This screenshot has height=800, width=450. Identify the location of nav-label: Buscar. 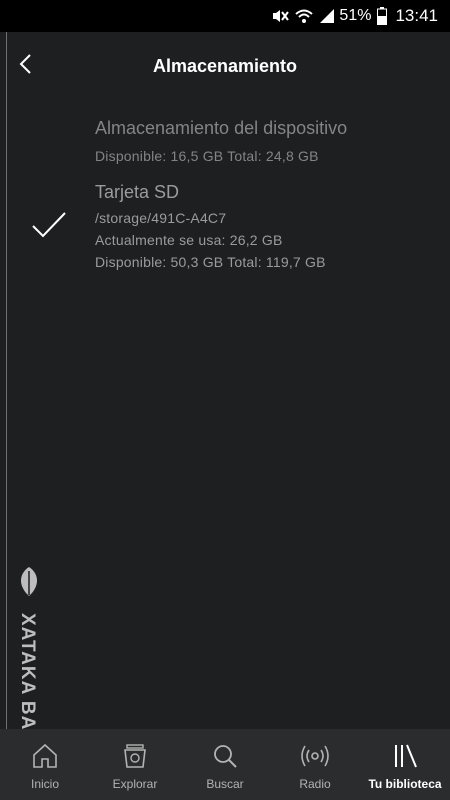
(225, 784).